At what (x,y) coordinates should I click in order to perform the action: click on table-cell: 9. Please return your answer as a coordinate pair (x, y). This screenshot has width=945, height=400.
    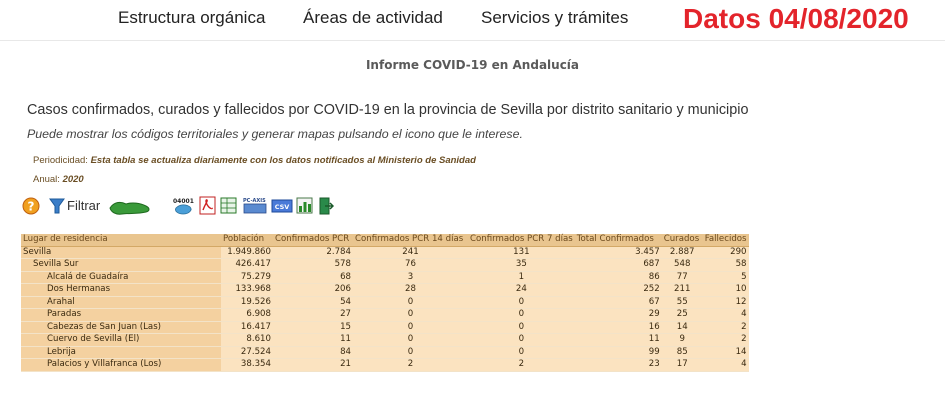
    Looking at the image, I should click on (682, 340).